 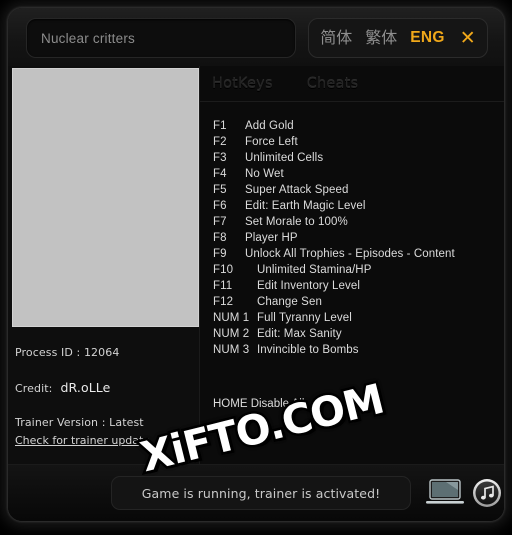 I want to click on status-bar: Game is running, trainer is activated!, so click(x=256, y=492).